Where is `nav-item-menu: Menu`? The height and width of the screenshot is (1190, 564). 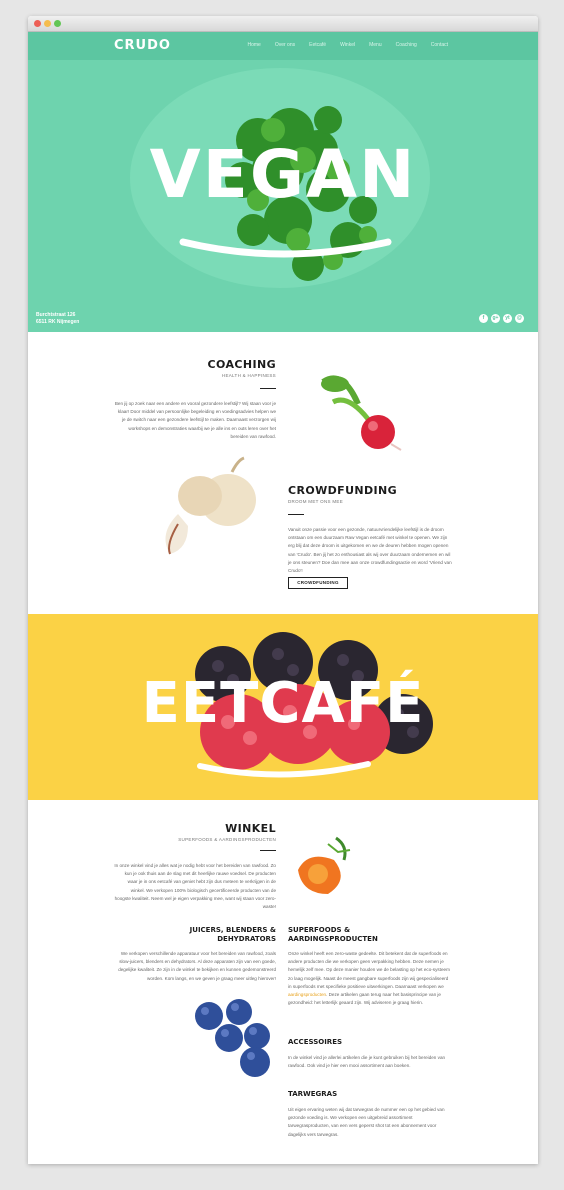 nav-item-menu: Menu is located at coordinates (375, 45).